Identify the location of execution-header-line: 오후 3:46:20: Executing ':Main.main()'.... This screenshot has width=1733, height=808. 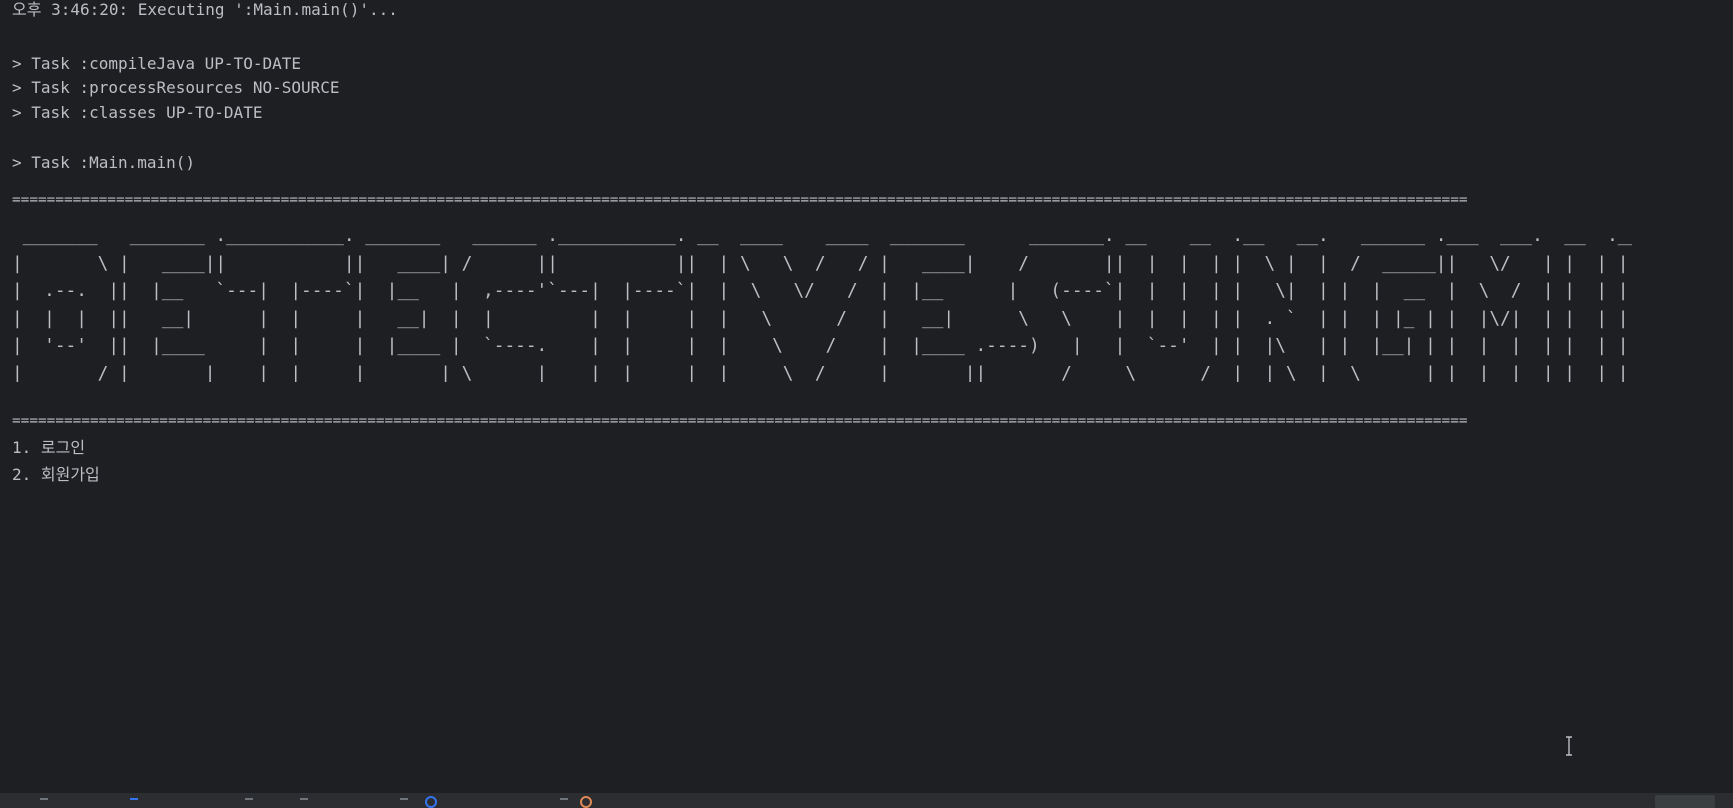
(205, 9).